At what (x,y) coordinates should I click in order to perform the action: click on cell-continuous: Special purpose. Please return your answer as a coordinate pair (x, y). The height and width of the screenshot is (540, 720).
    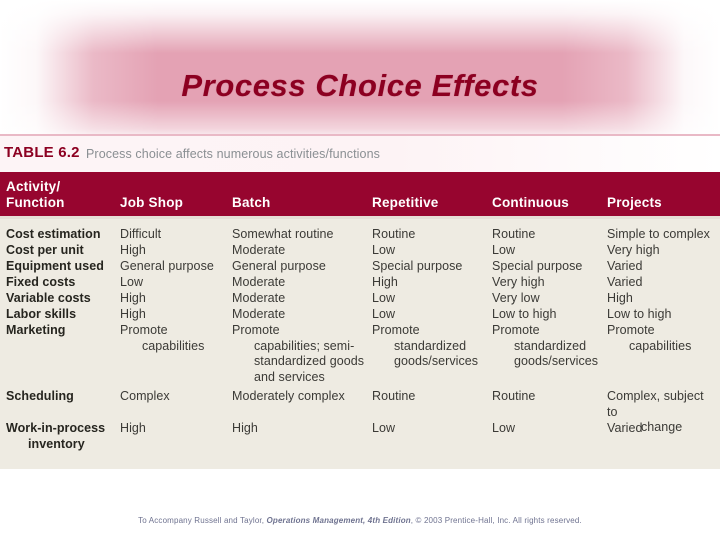
    Looking at the image, I should click on (537, 266).